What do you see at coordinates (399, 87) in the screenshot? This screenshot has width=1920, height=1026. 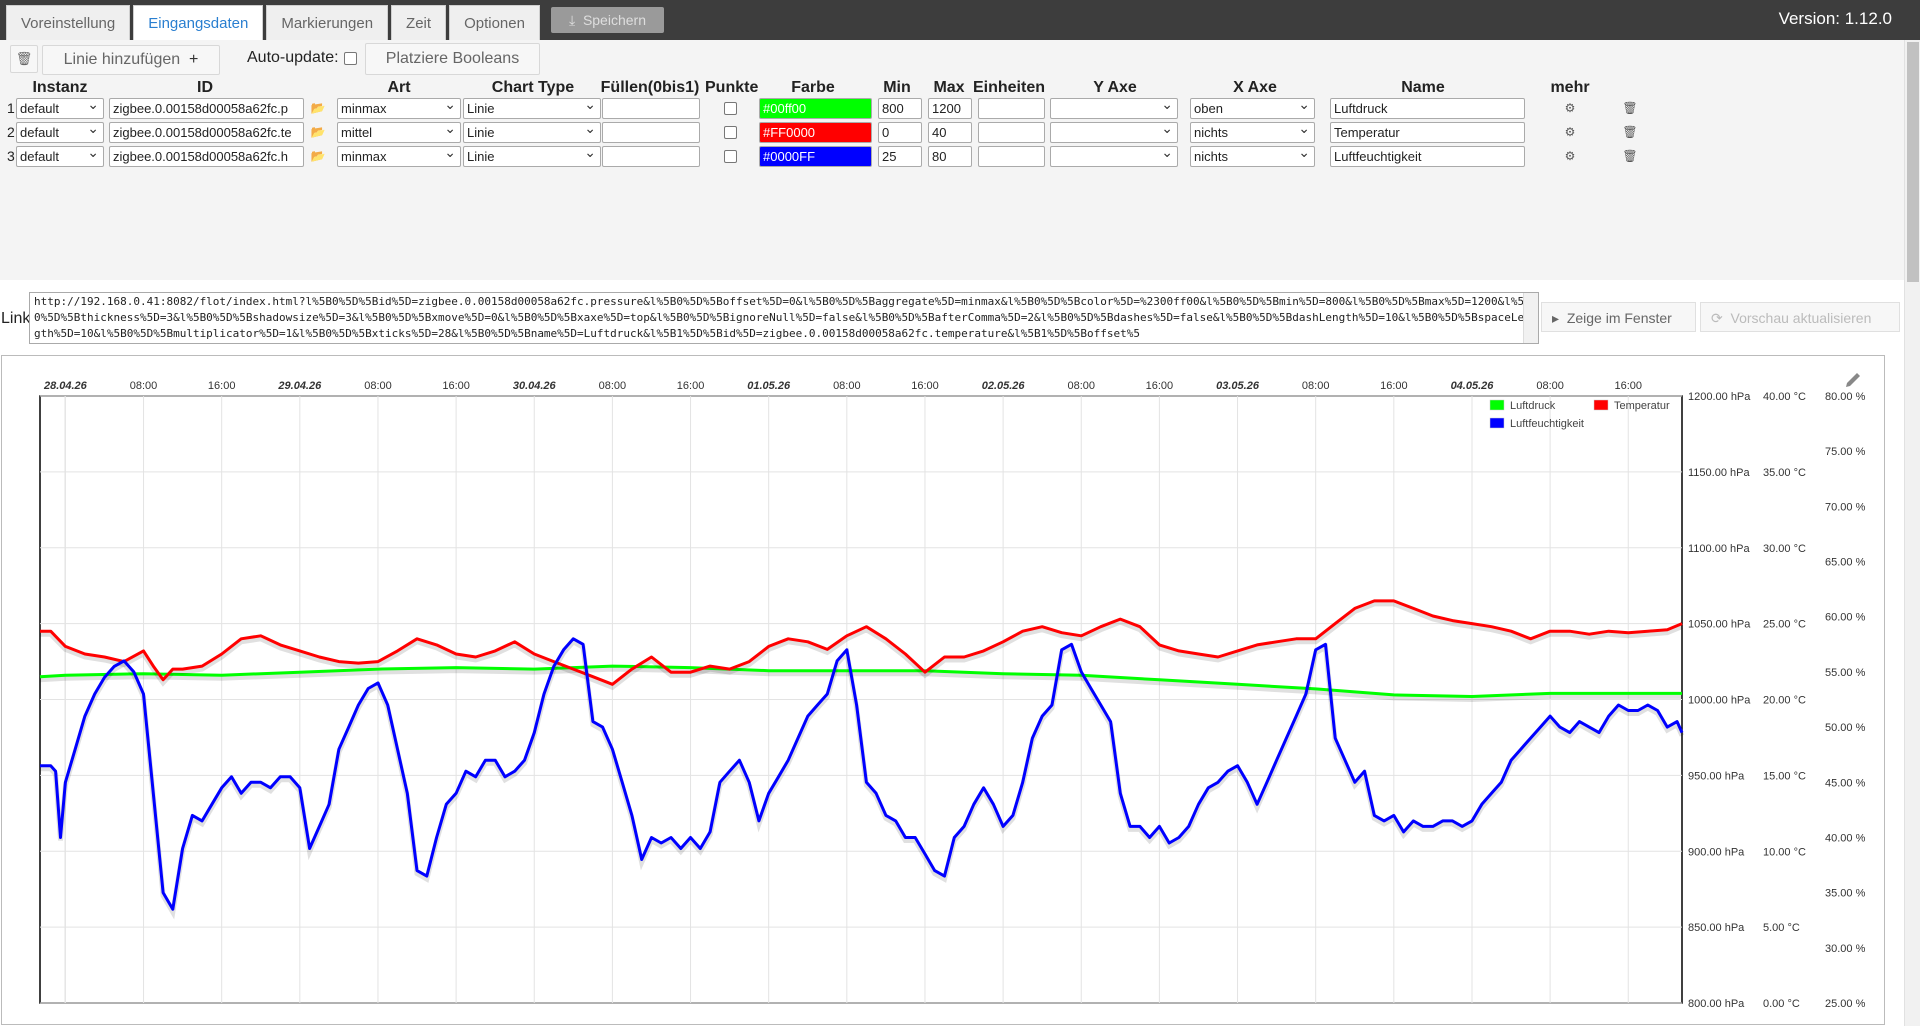 I see `col-header-art: Art` at bounding box center [399, 87].